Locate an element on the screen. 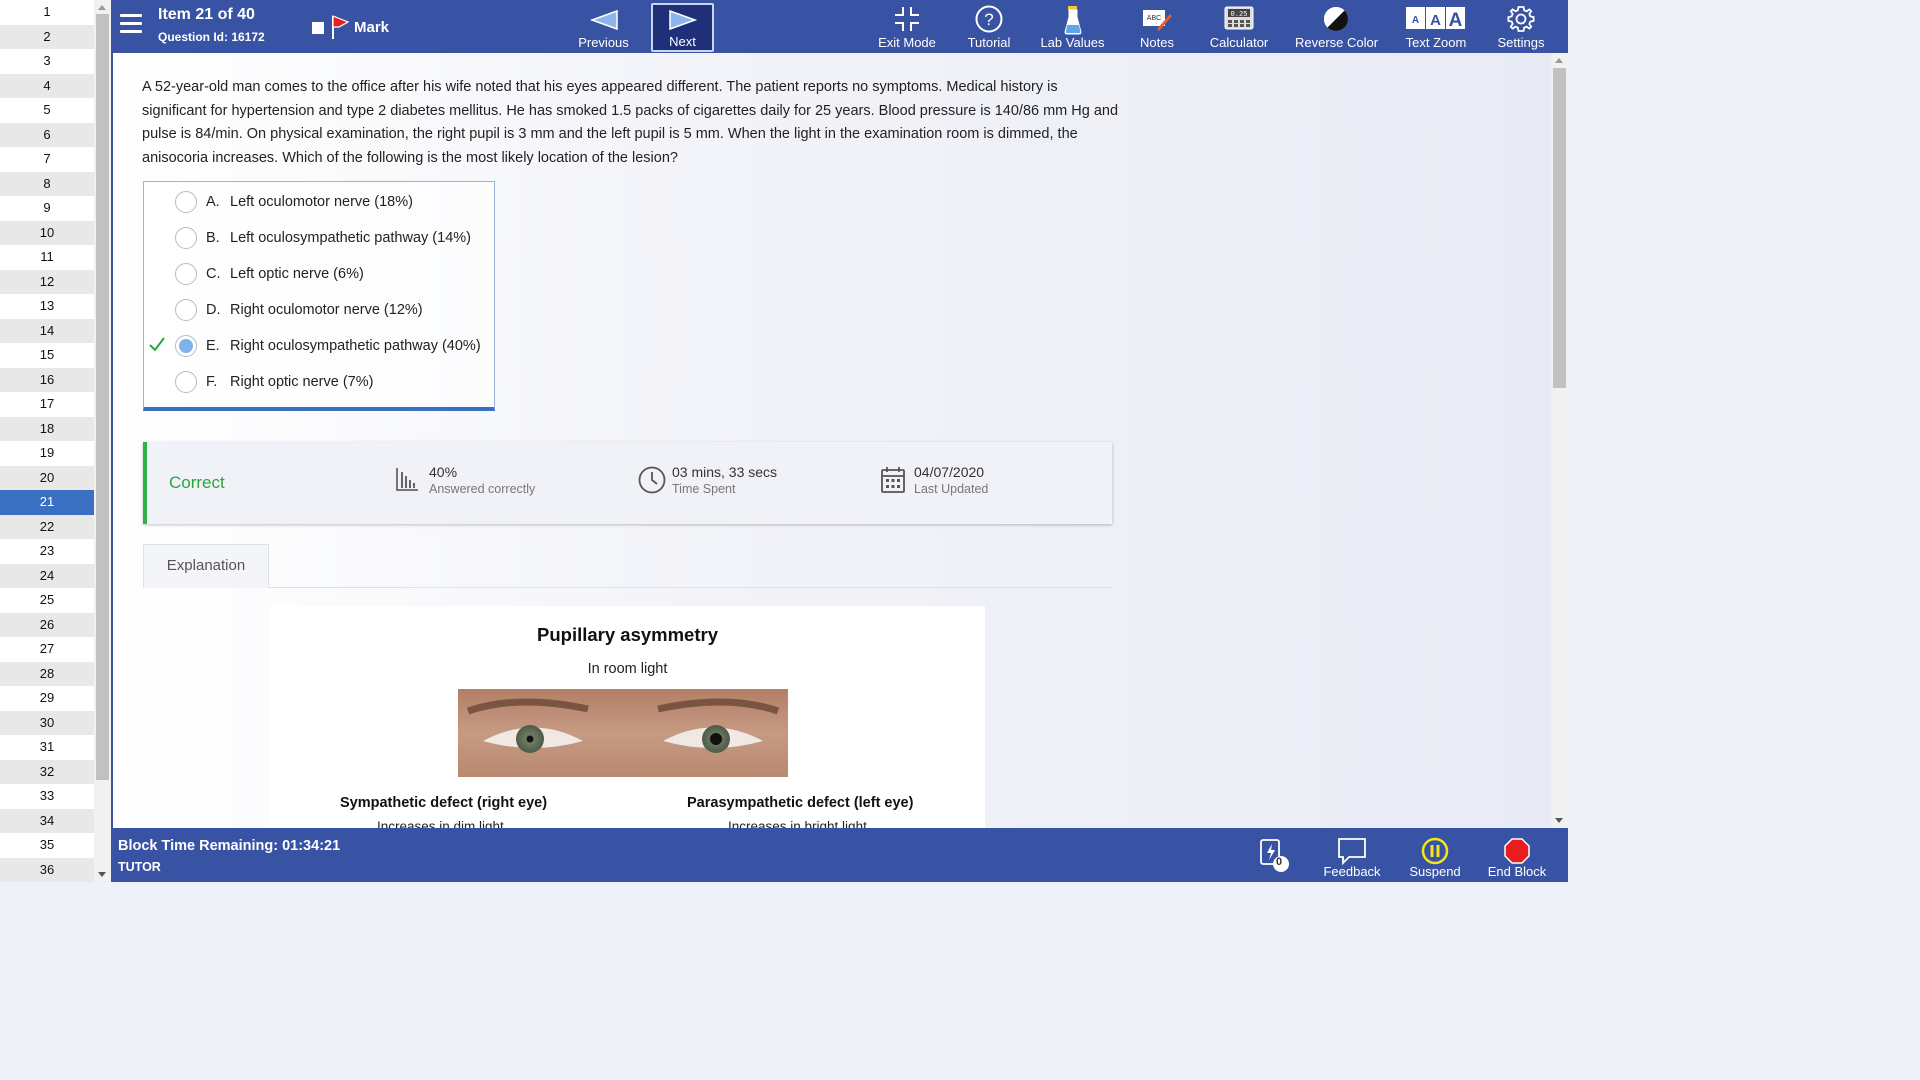 This screenshot has height=1080, width=1920. question-number-item: 2 is located at coordinates (47, 36).